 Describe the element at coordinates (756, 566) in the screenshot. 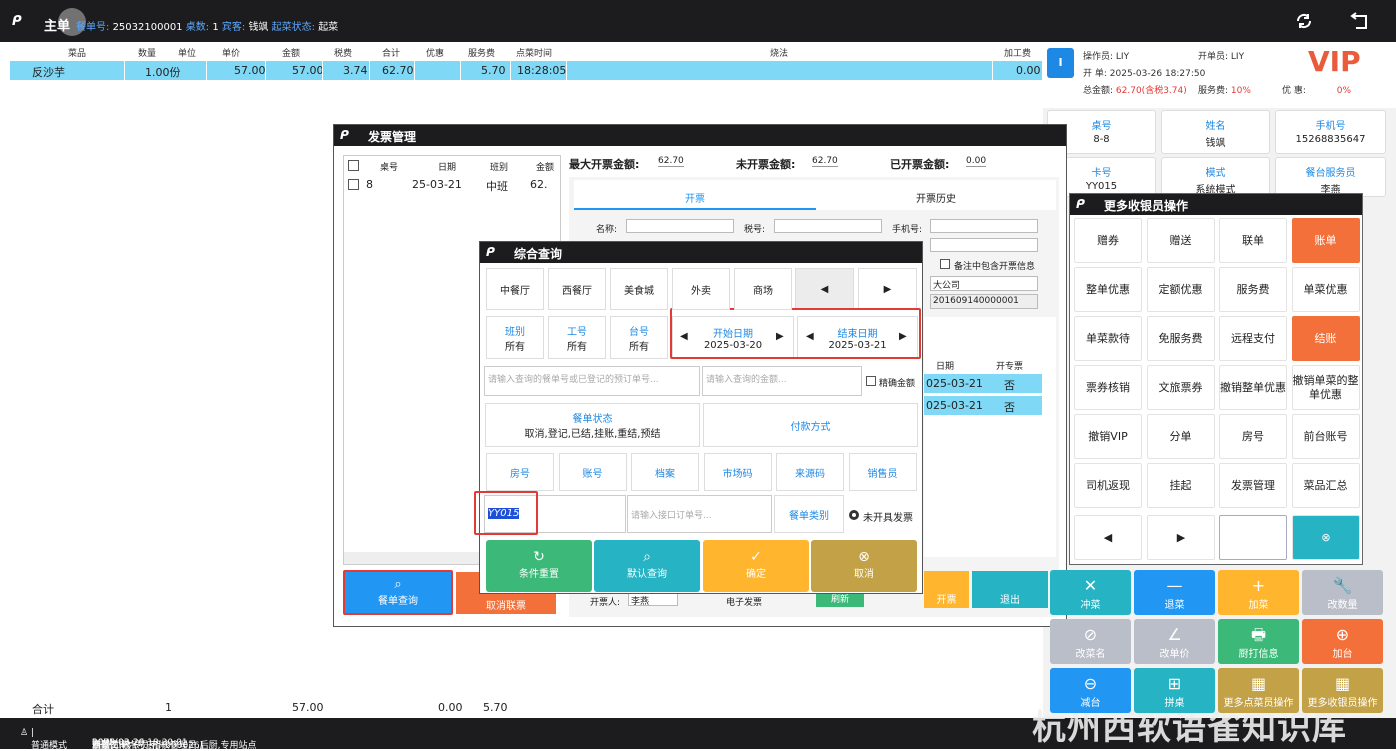

I see `confirm-button: ✓ 确定` at that location.